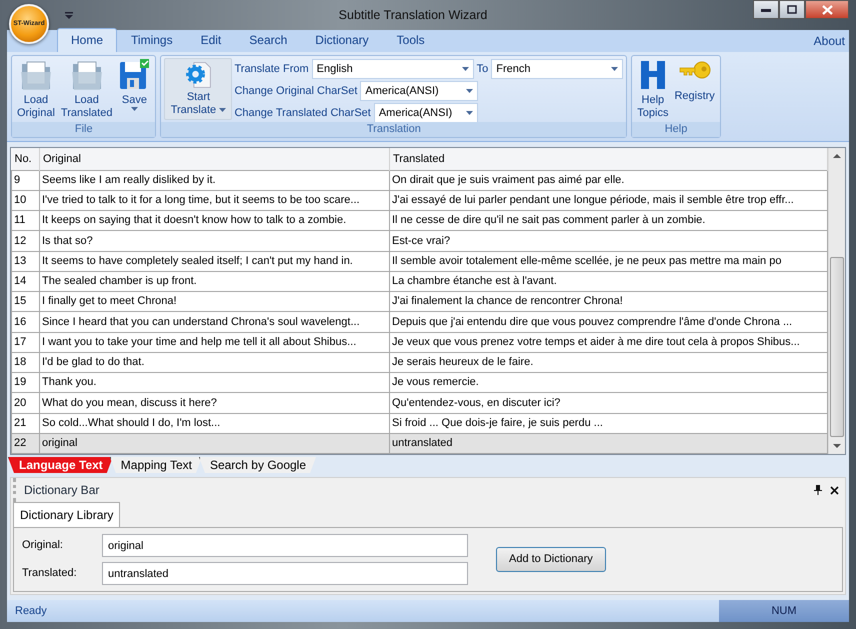  What do you see at coordinates (26, 382) in the screenshot?
I see `row-number-cell: 19` at bounding box center [26, 382].